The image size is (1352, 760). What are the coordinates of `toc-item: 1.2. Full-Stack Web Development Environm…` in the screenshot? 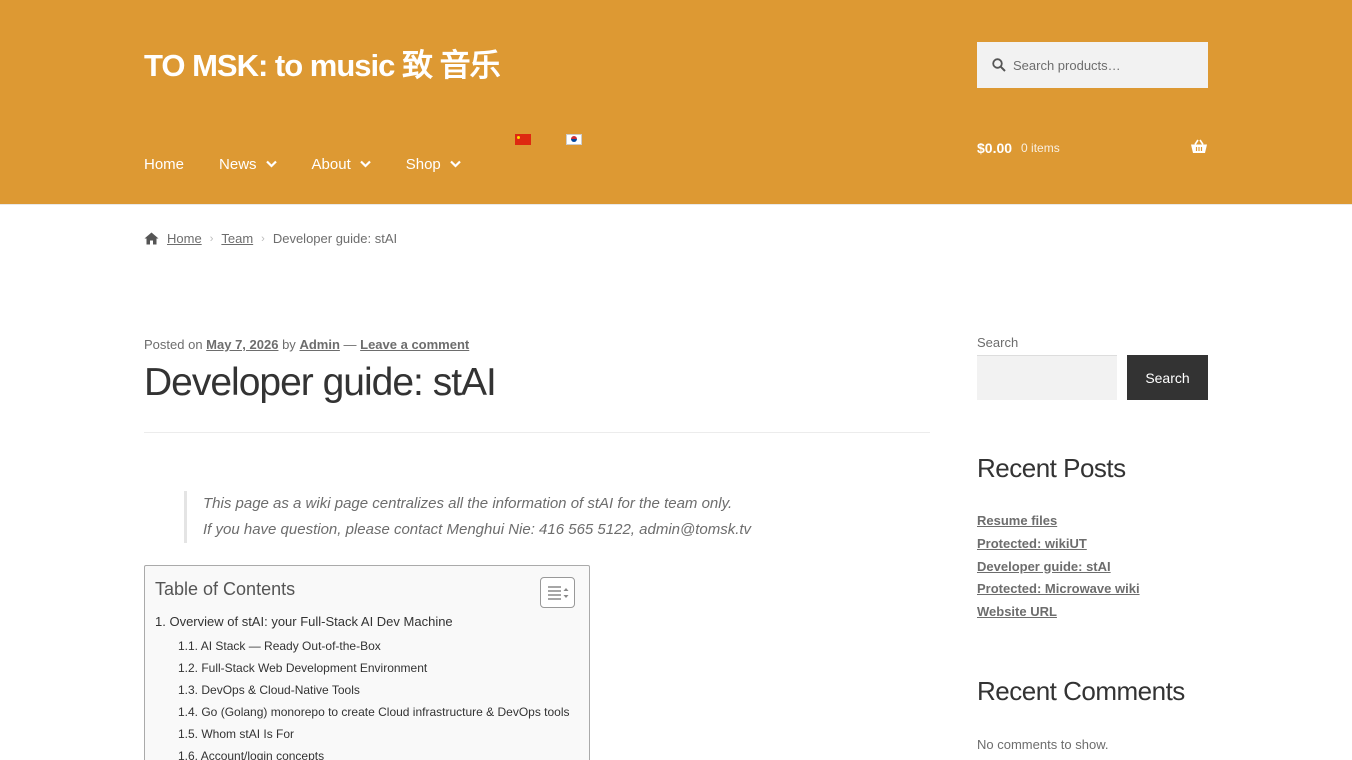 It's located at (362, 669).